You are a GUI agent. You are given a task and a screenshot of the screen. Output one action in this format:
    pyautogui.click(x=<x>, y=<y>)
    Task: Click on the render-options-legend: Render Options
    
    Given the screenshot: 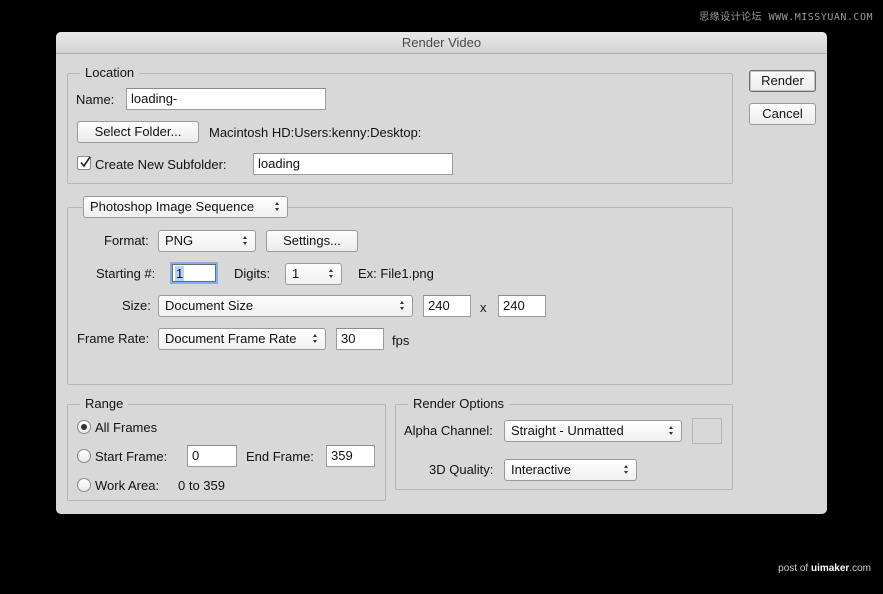 What is the action you would take?
    pyautogui.click(x=459, y=403)
    